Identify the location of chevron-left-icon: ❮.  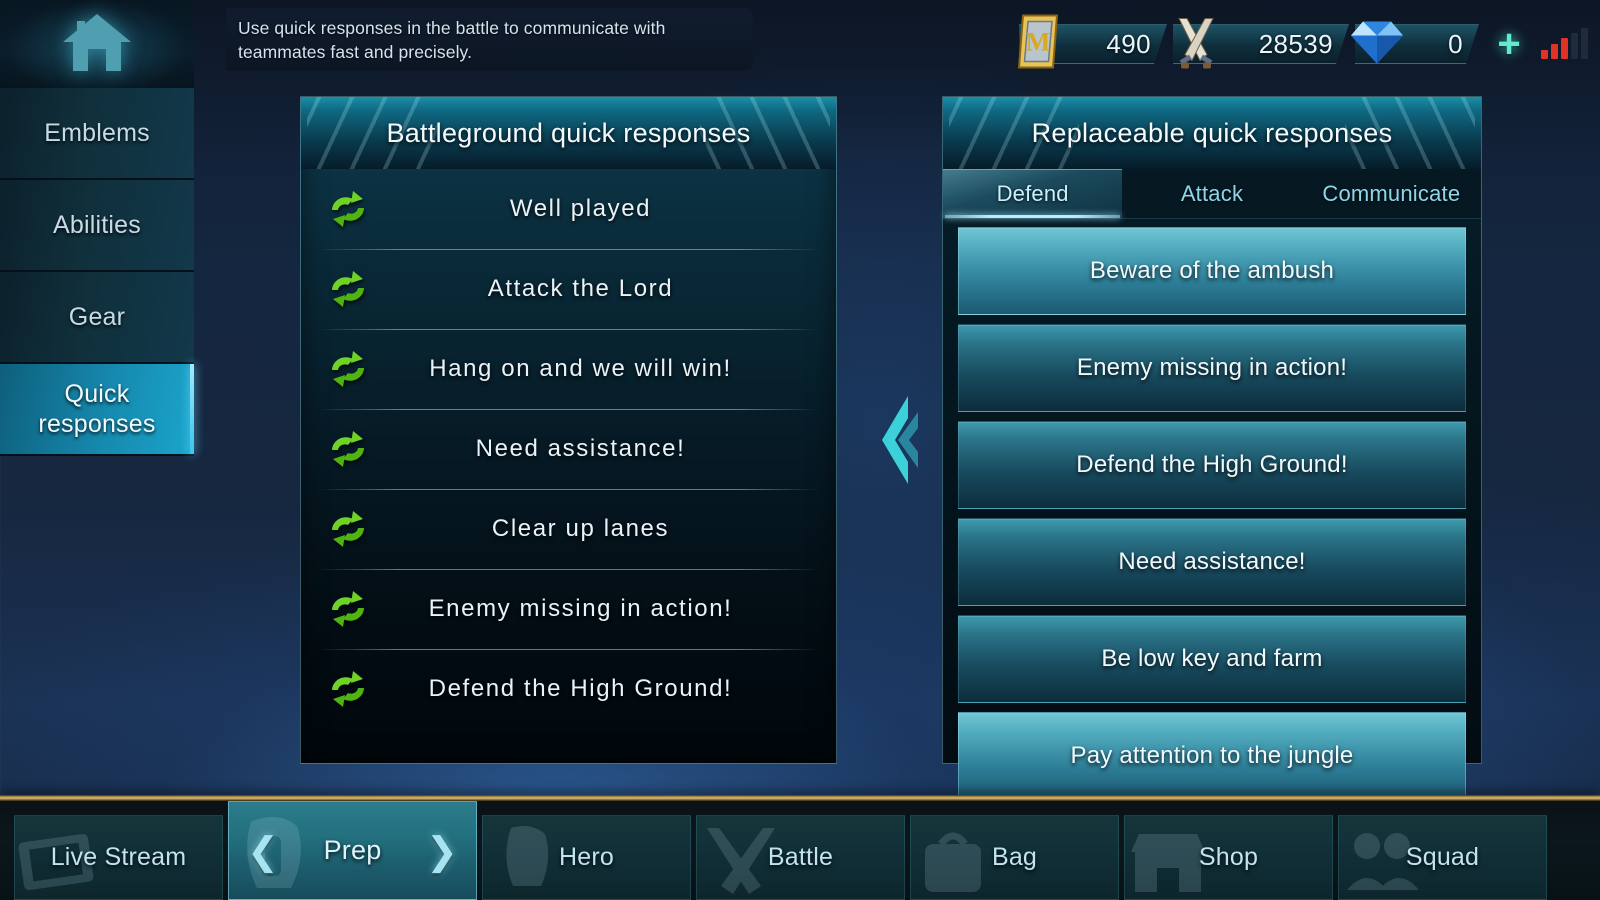
(263, 852).